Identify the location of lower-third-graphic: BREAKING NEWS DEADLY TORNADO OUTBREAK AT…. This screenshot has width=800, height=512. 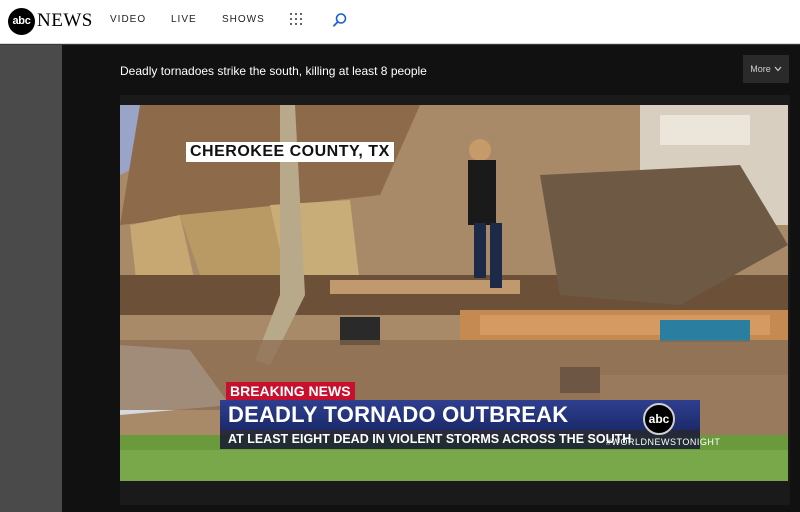
(454, 415).